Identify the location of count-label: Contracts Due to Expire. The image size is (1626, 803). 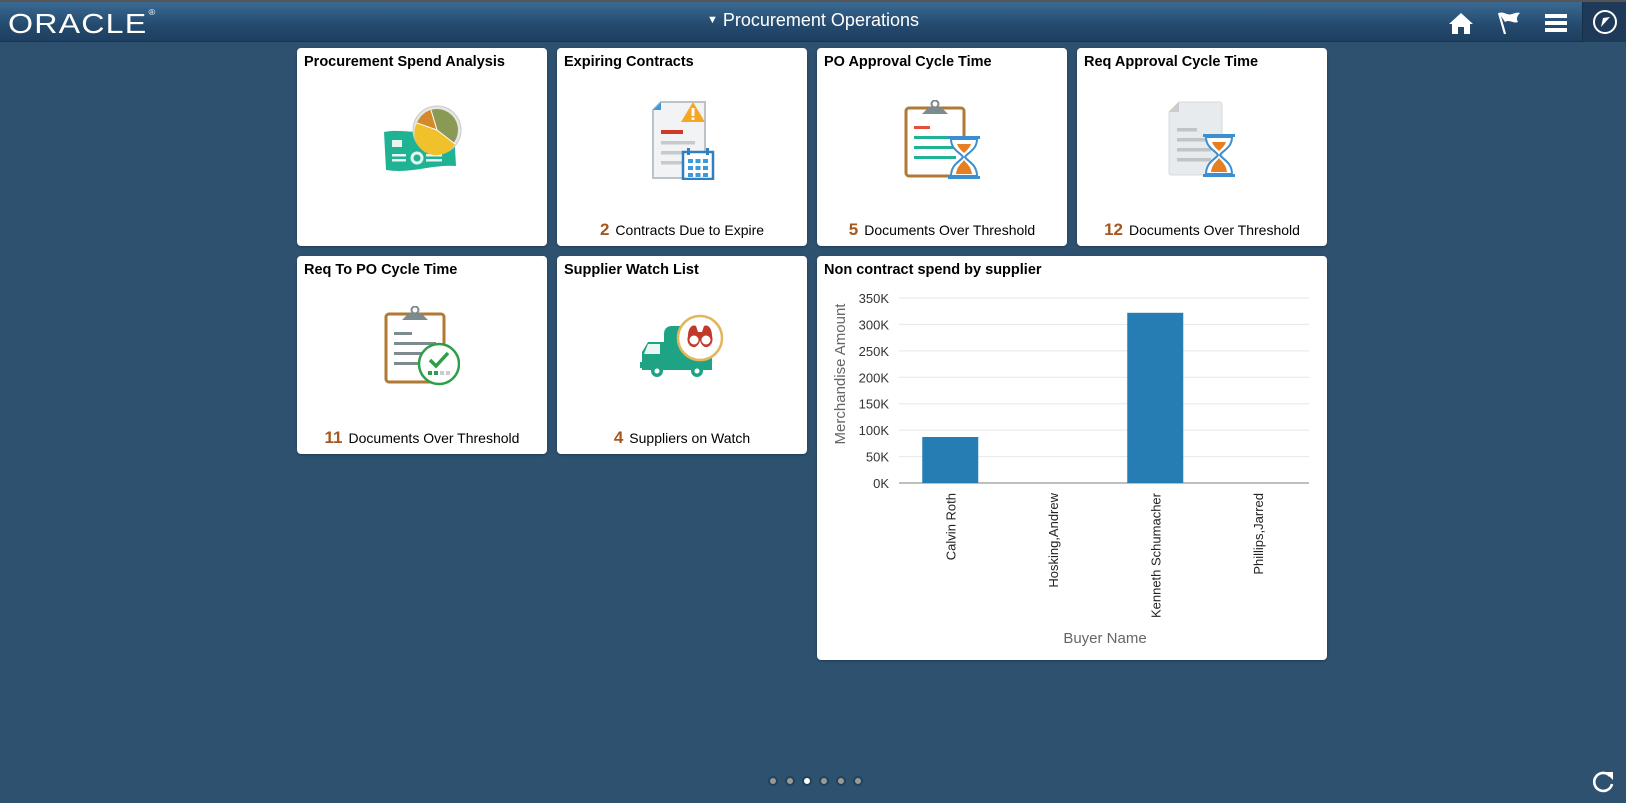
(690, 230).